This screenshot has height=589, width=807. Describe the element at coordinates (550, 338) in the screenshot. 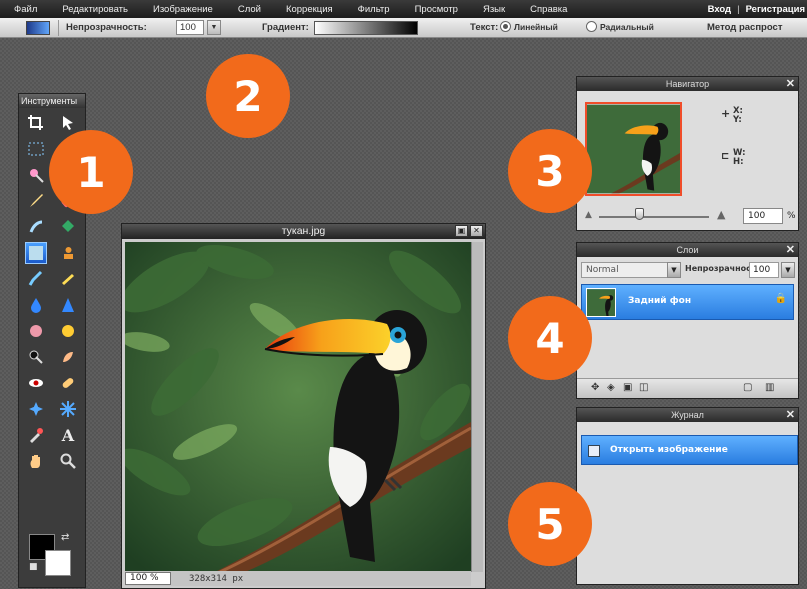

I see `callout-badge-4: 4` at that location.